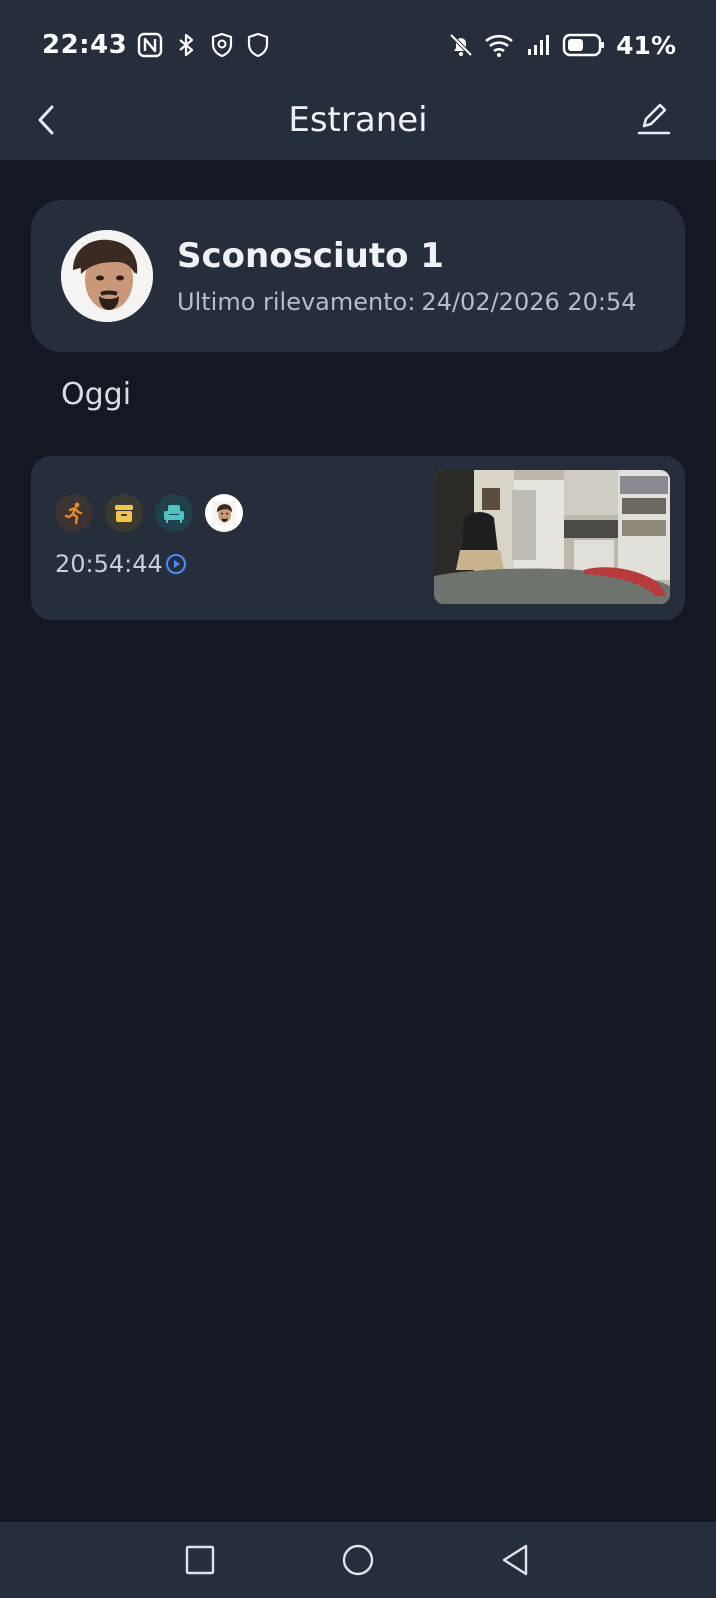  I want to click on event-time-row: 20:54:44, so click(121, 564).